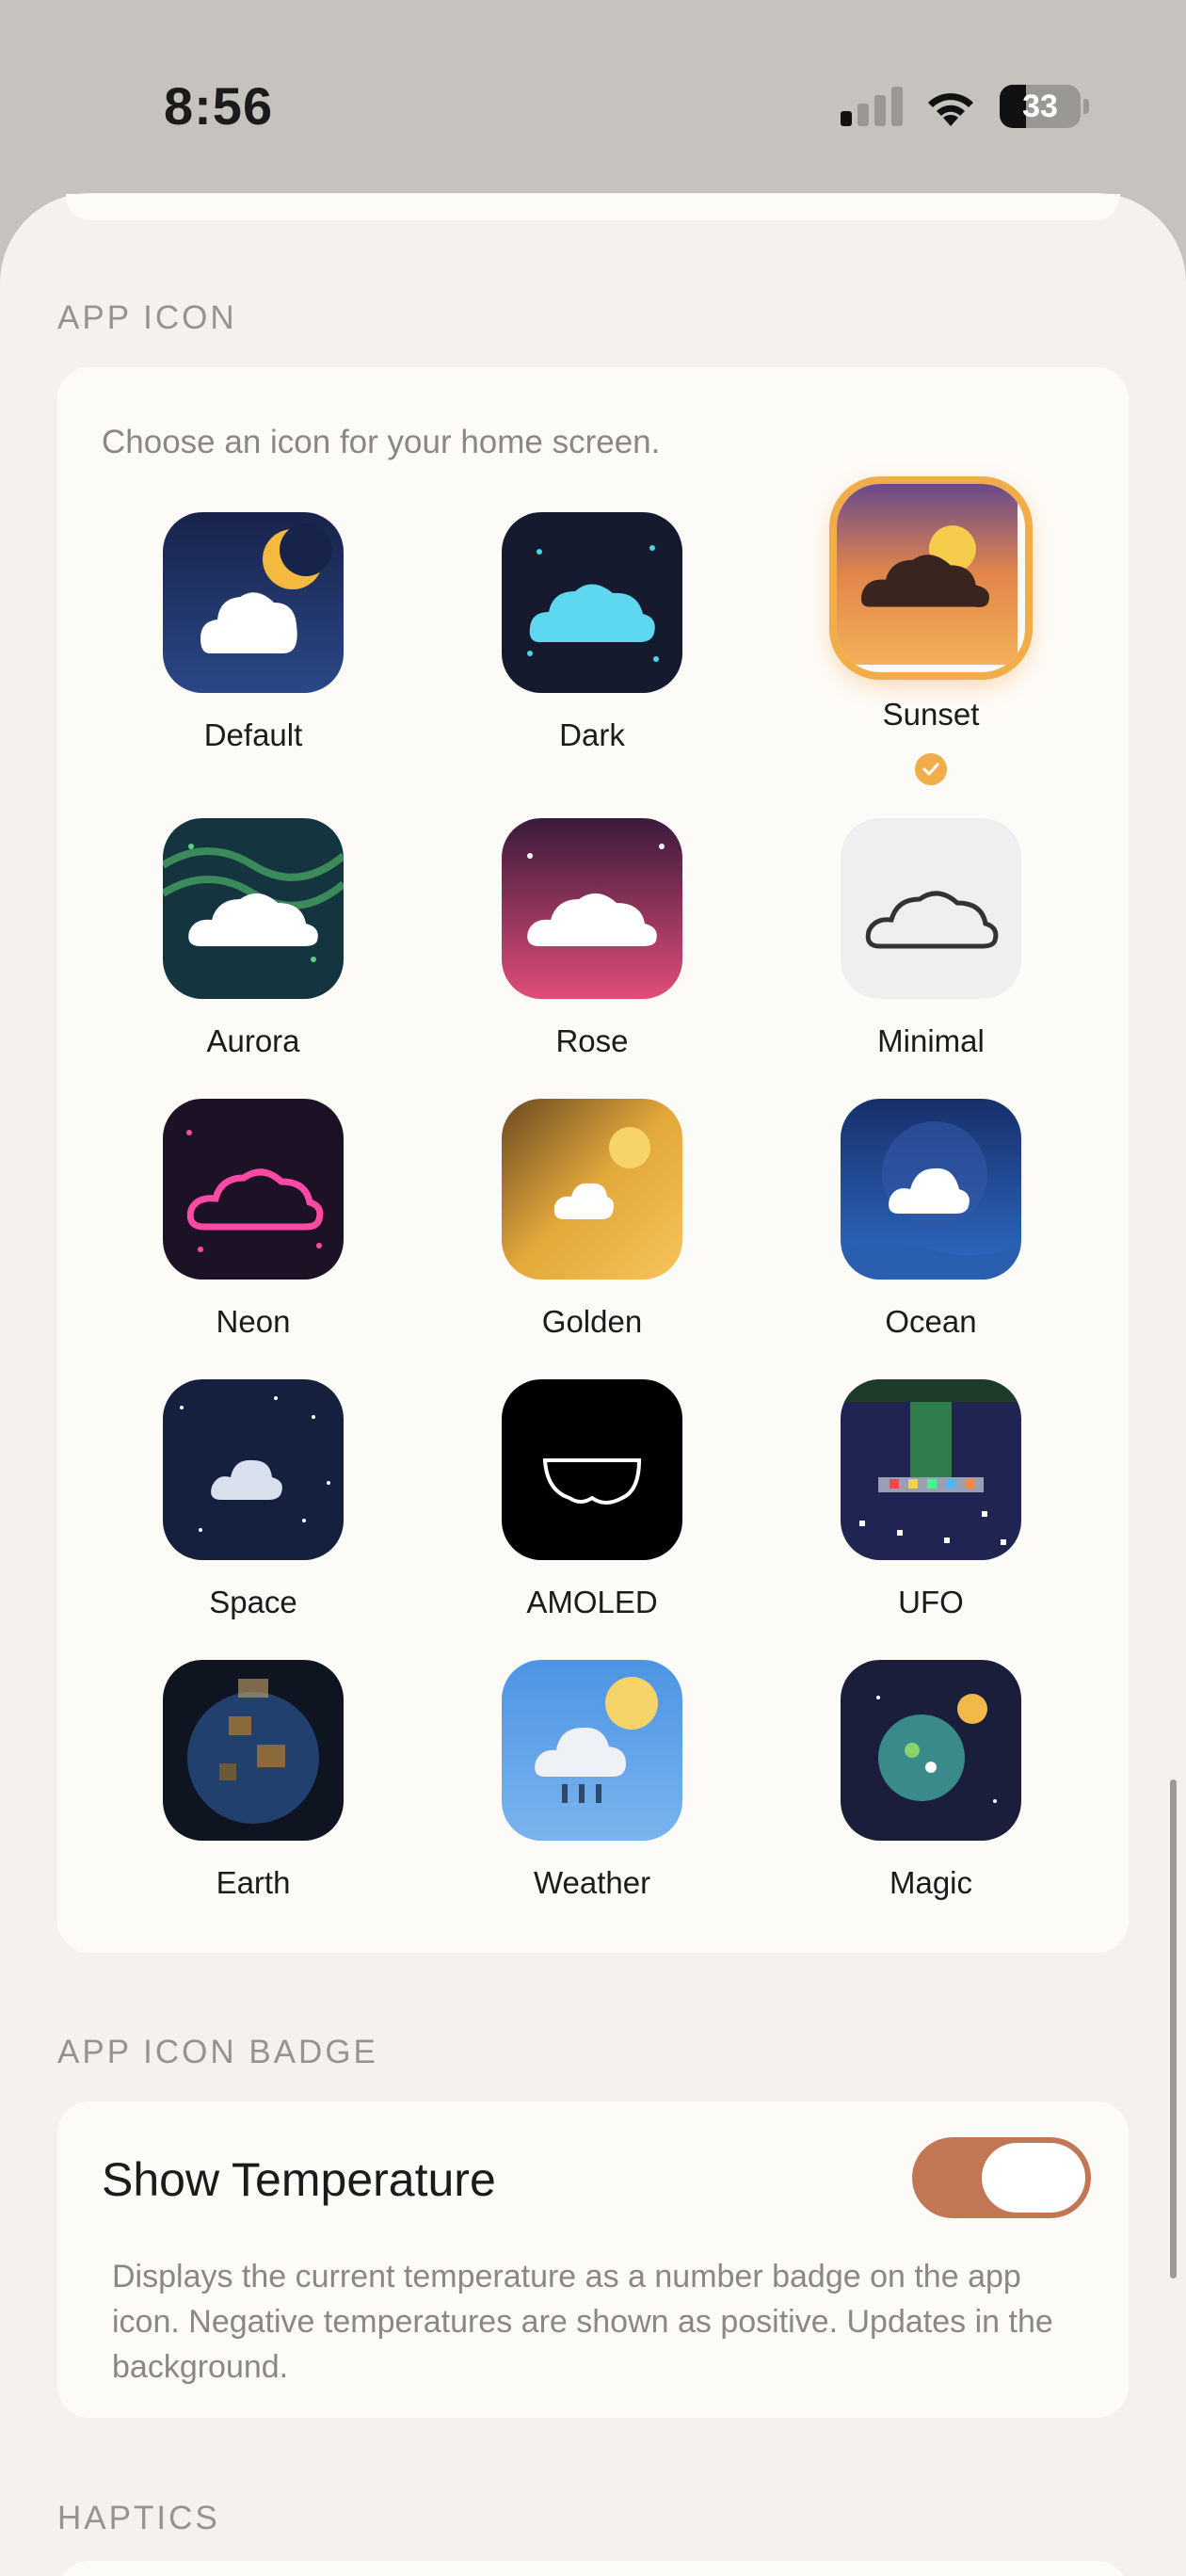 The width and height of the screenshot is (1186, 2576). I want to click on icon-option-aurora: Aurora, so click(253, 938).